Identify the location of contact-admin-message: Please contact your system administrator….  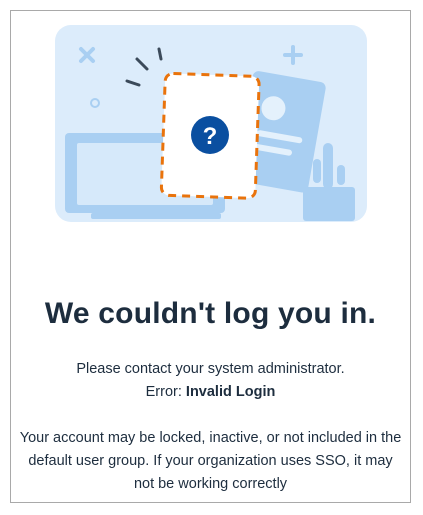
(210, 369).